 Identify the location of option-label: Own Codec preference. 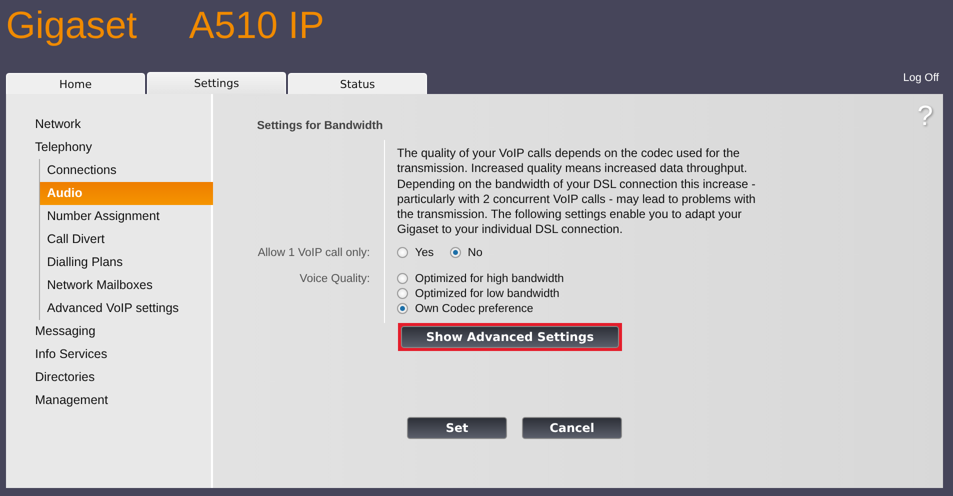
(474, 308).